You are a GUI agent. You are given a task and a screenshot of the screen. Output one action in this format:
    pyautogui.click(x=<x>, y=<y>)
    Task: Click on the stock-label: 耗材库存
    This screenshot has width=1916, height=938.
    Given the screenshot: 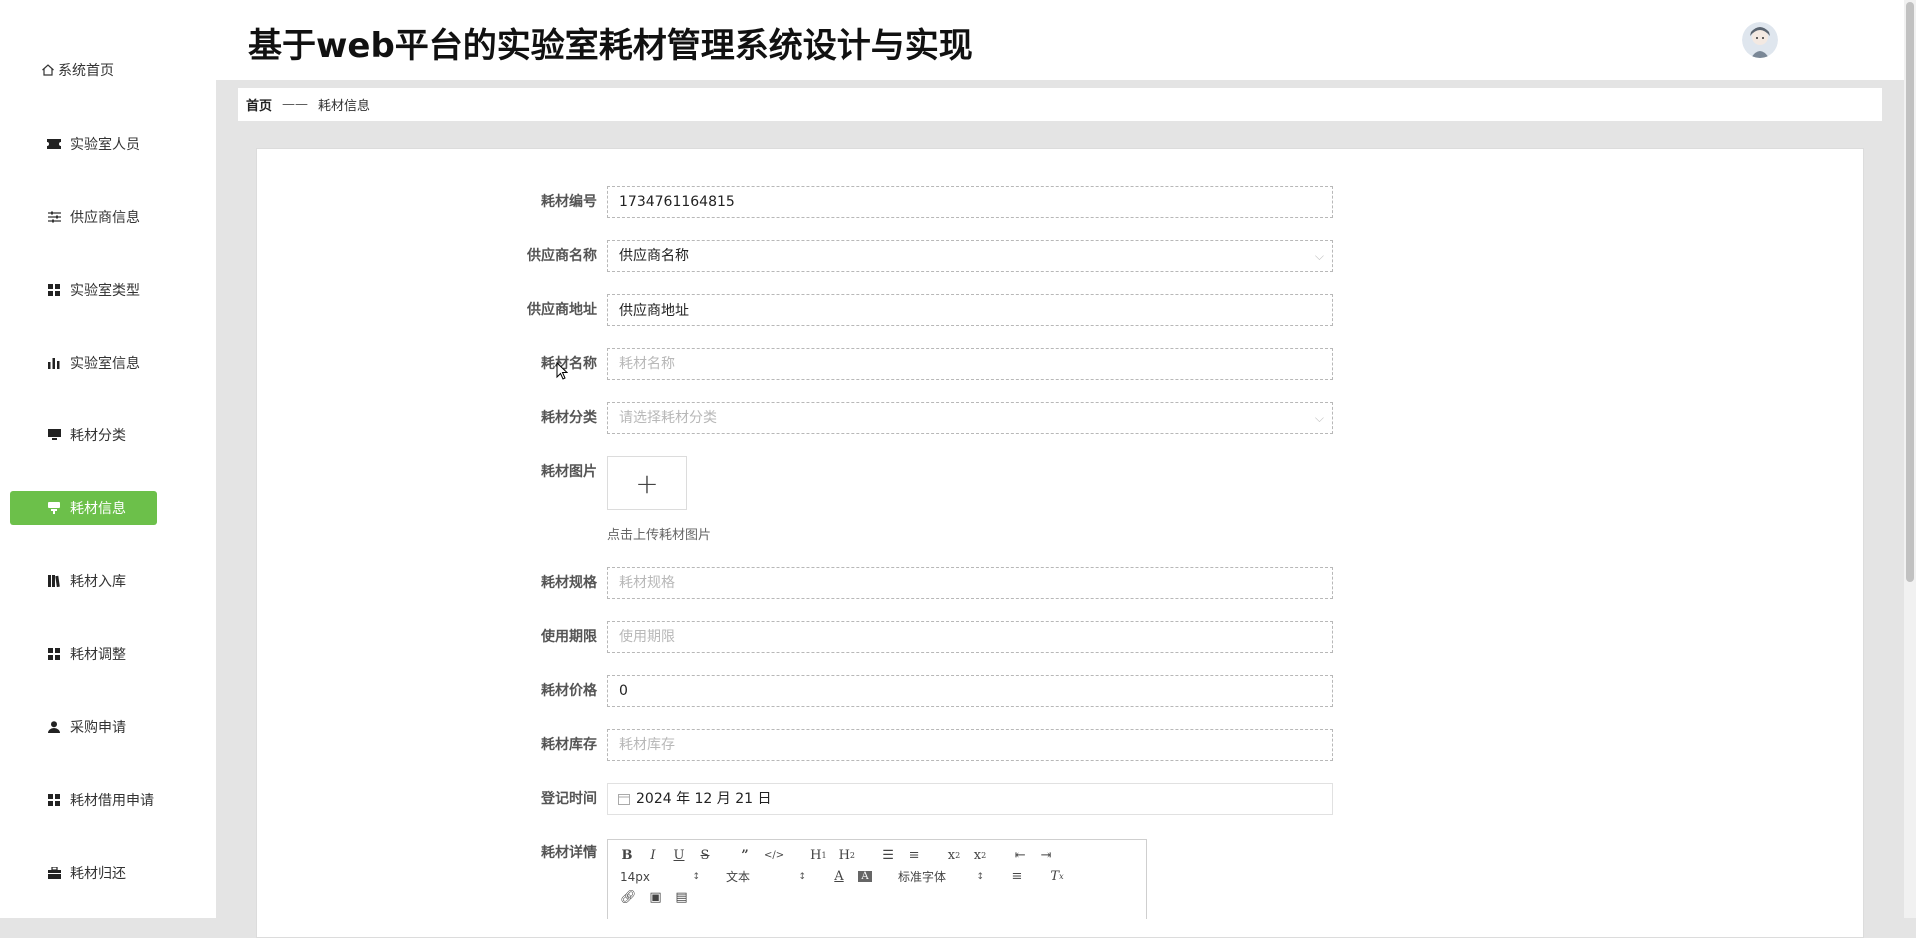 What is the action you would take?
    pyautogui.click(x=569, y=745)
    